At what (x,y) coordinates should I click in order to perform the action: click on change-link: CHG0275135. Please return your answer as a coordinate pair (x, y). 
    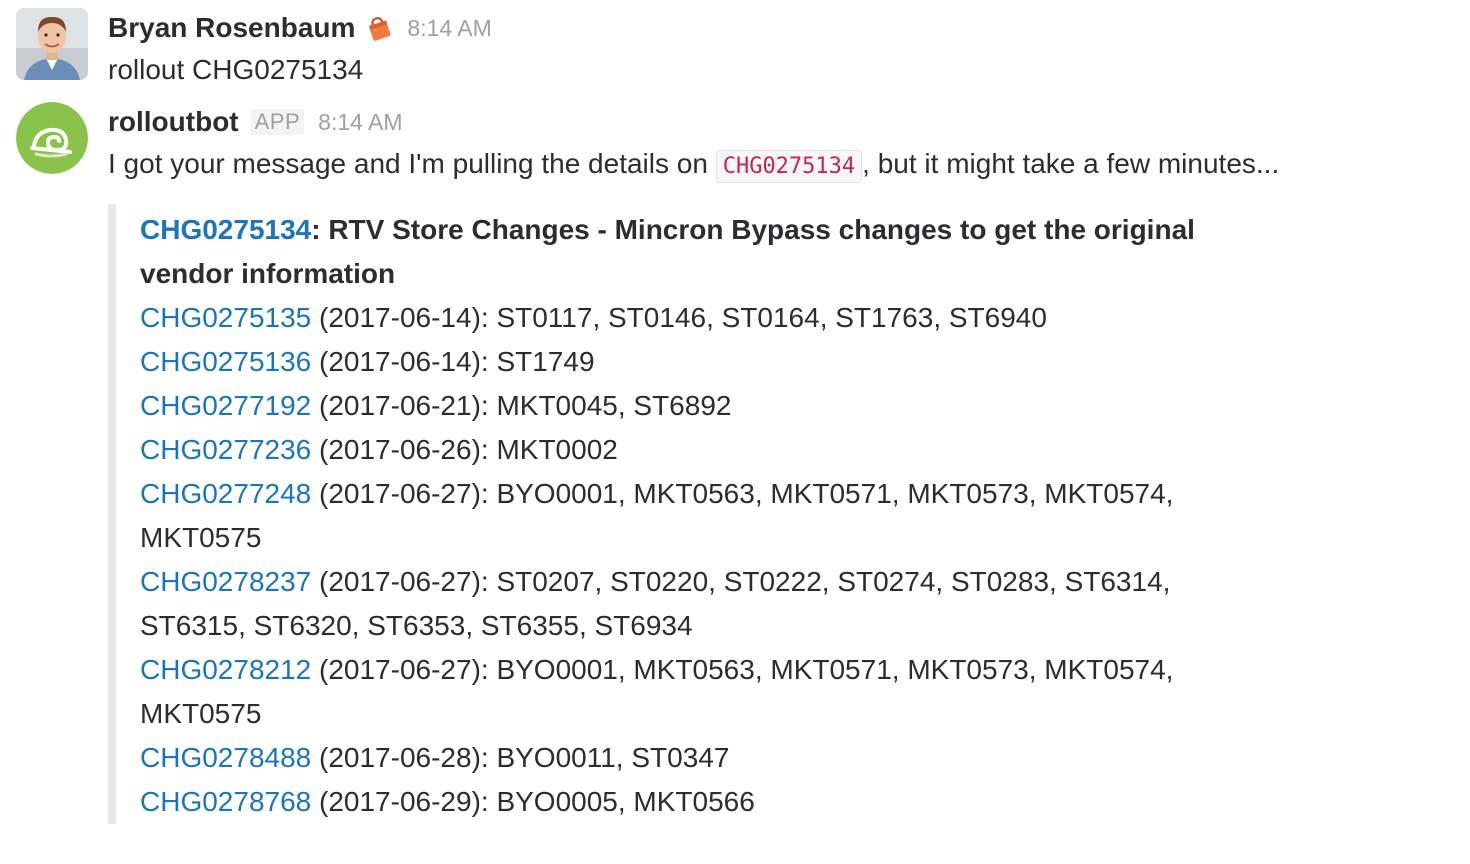
    Looking at the image, I should click on (225, 317).